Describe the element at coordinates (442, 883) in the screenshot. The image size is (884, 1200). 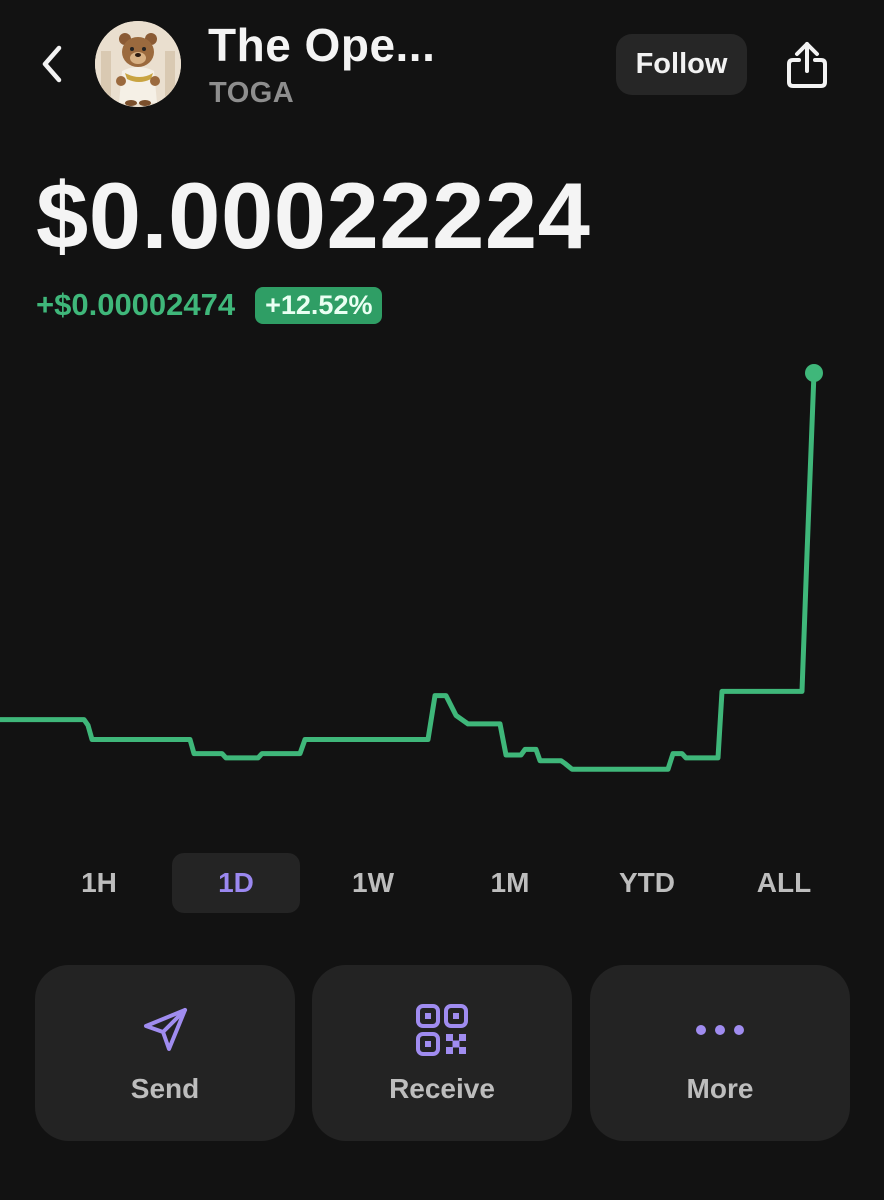
I see `time-range-tabs: 1H 1D 1W 1M YTD ALL` at that location.